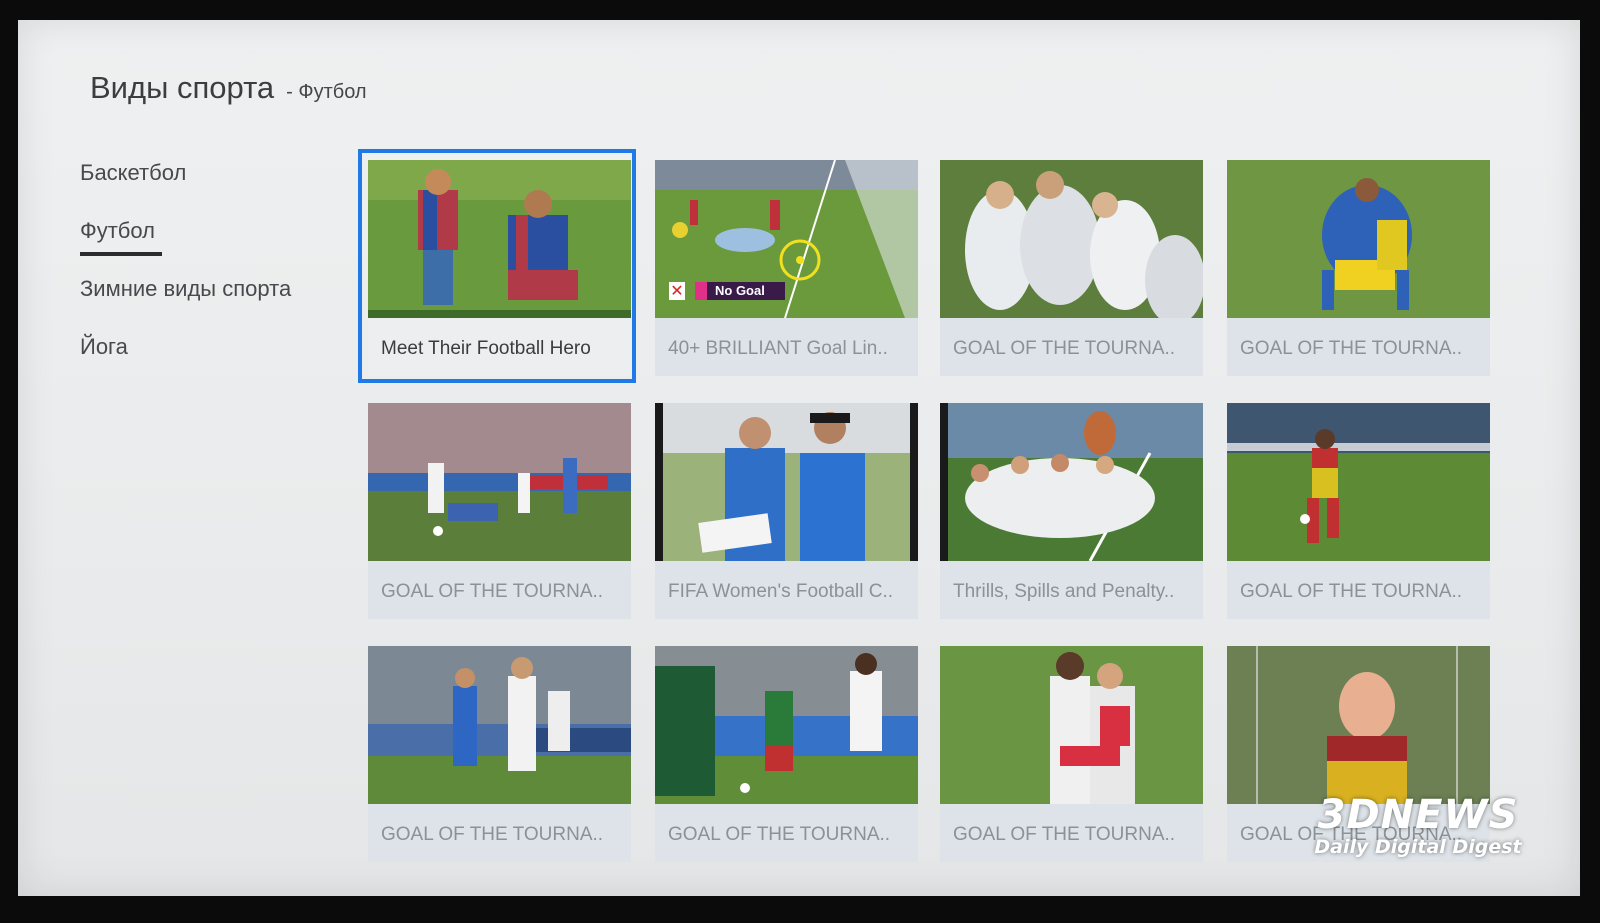 The width and height of the screenshot is (1600, 923). I want to click on video-thumbnail: ✕ No Goal, so click(786, 239).